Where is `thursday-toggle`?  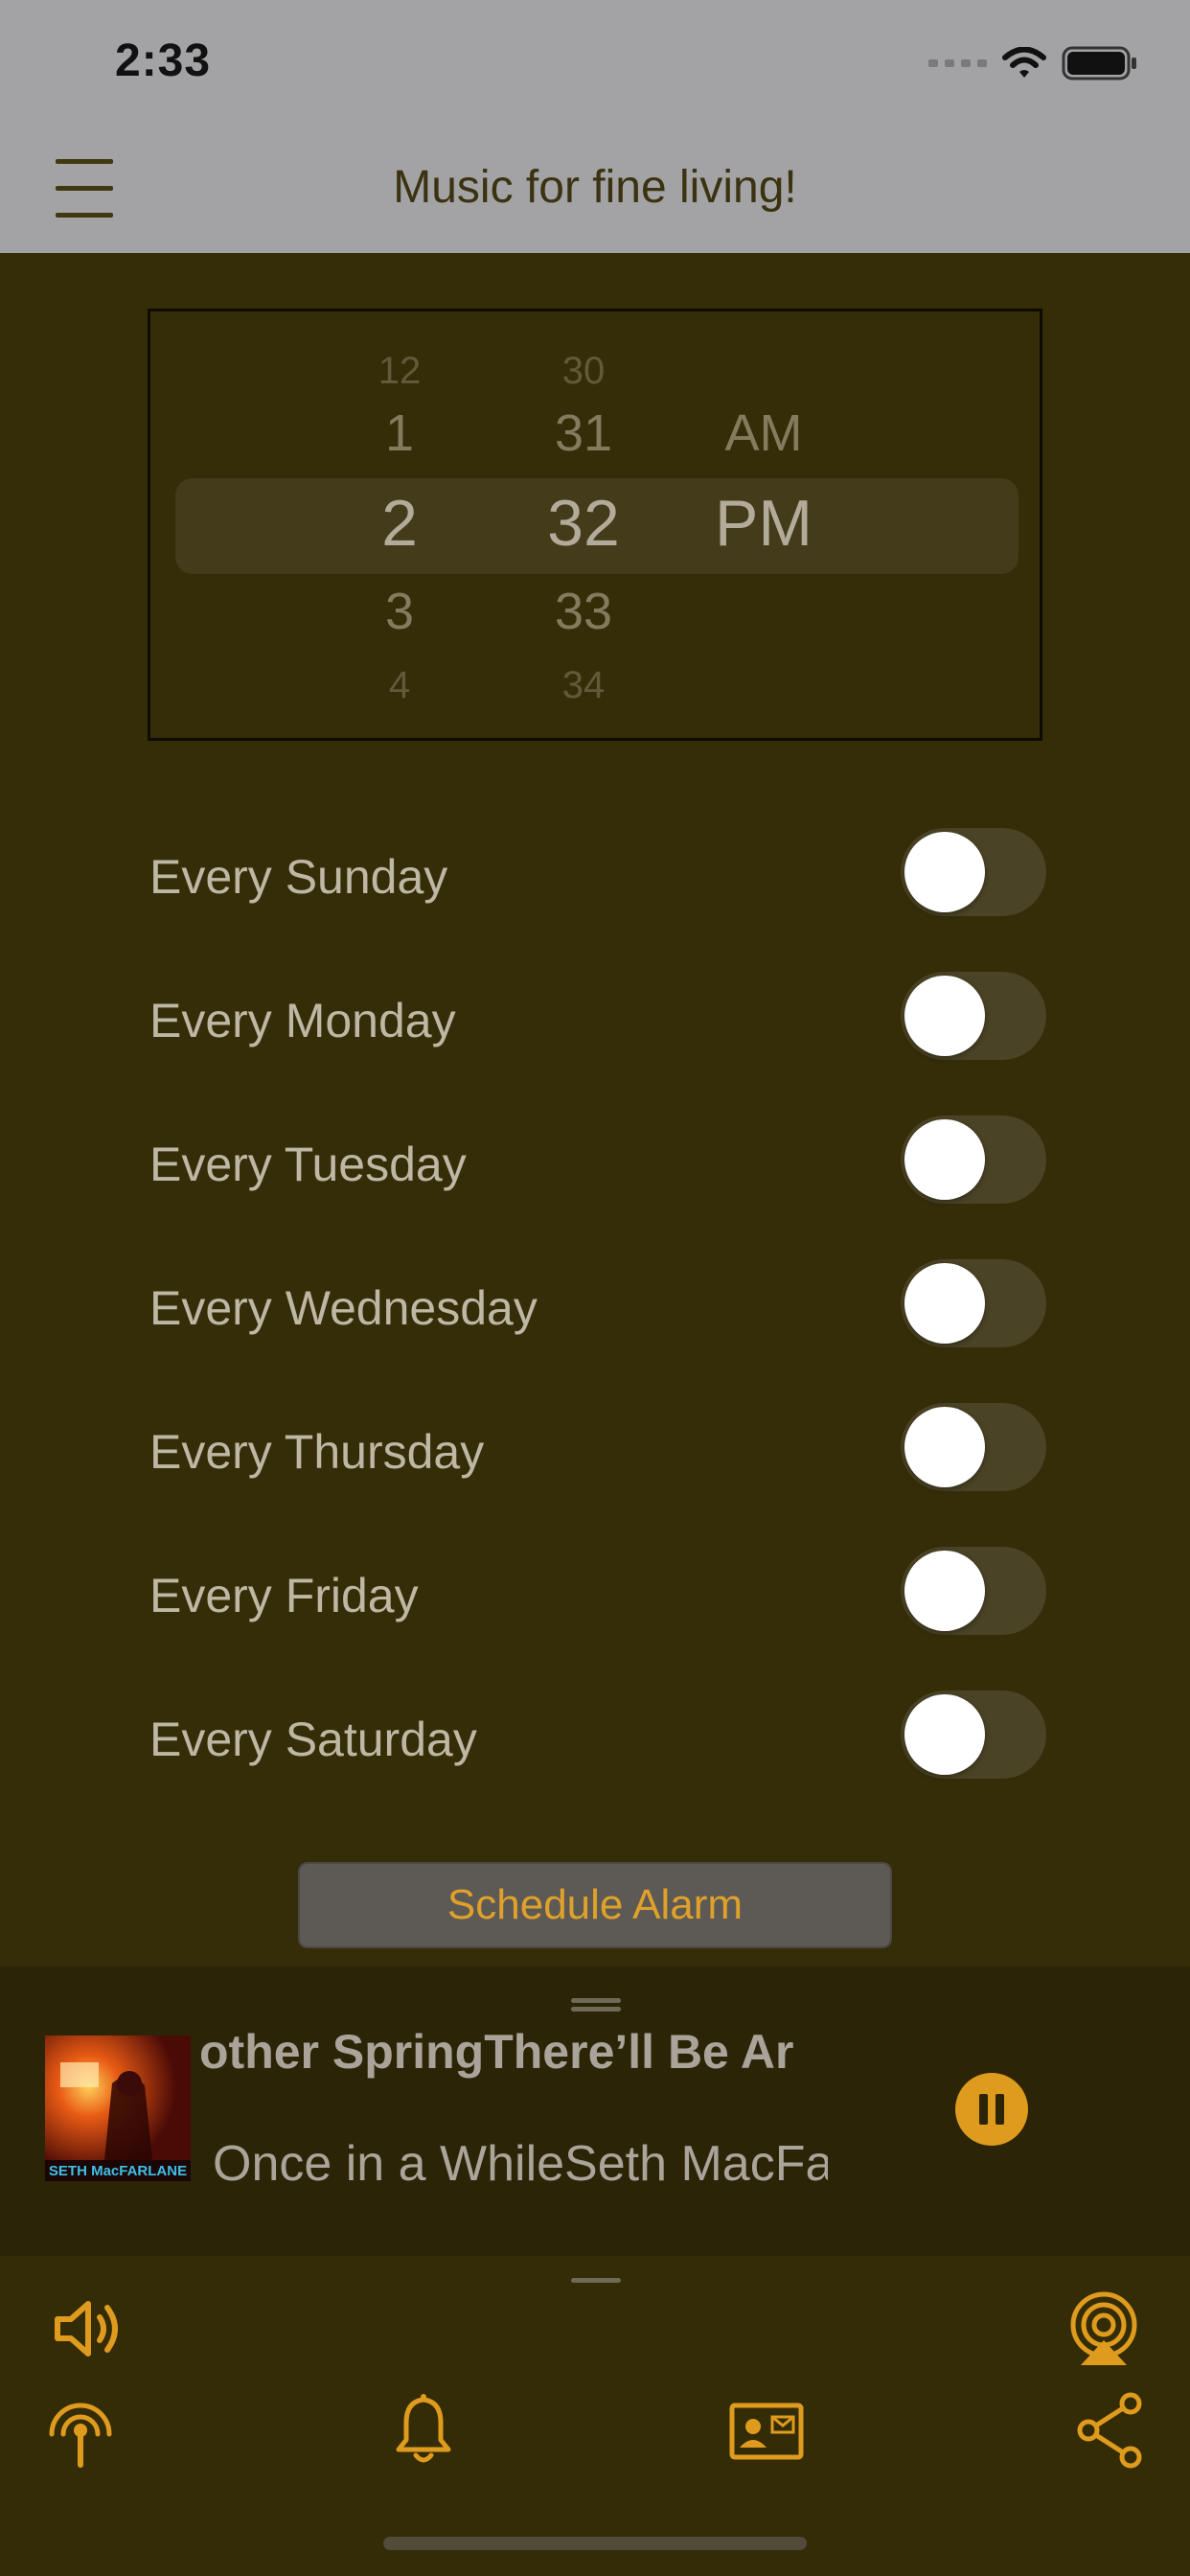
thursday-toggle is located at coordinates (974, 1447).